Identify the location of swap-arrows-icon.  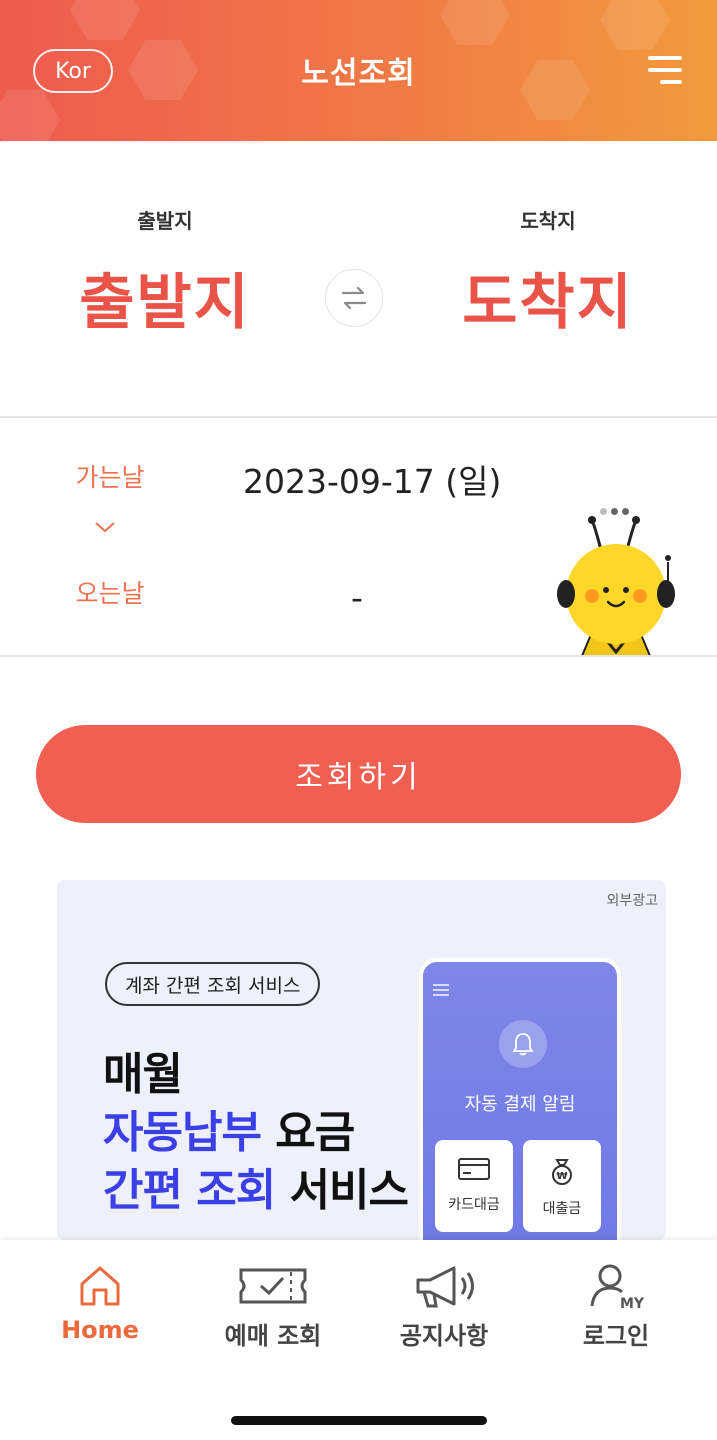
(354, 298).